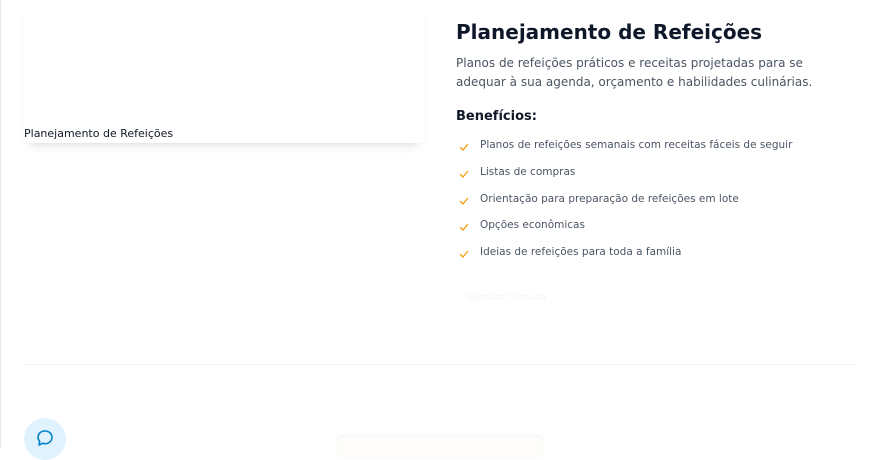  What do you see at coordinates (581, 252) in the screenshot?
I see `benefit-label: Ideias de refeições para toda a família` at bounding box center [581, 252].